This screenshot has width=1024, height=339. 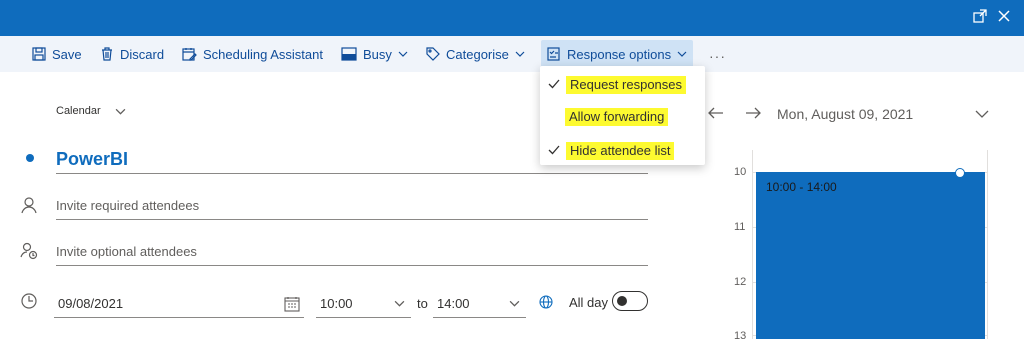 I want to click on hour-label: 10, so click(x=740, y=172).